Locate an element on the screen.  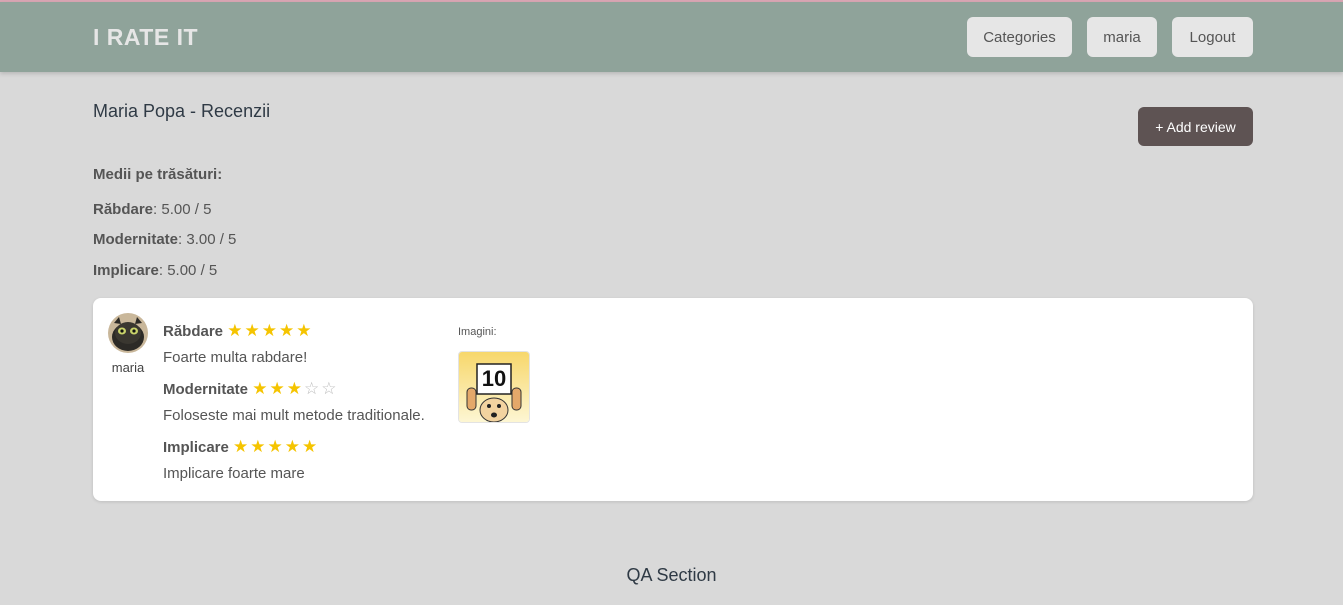
average-modernitate: Modernitate: 3.00 / 5 is located at coordinates (164, 239).